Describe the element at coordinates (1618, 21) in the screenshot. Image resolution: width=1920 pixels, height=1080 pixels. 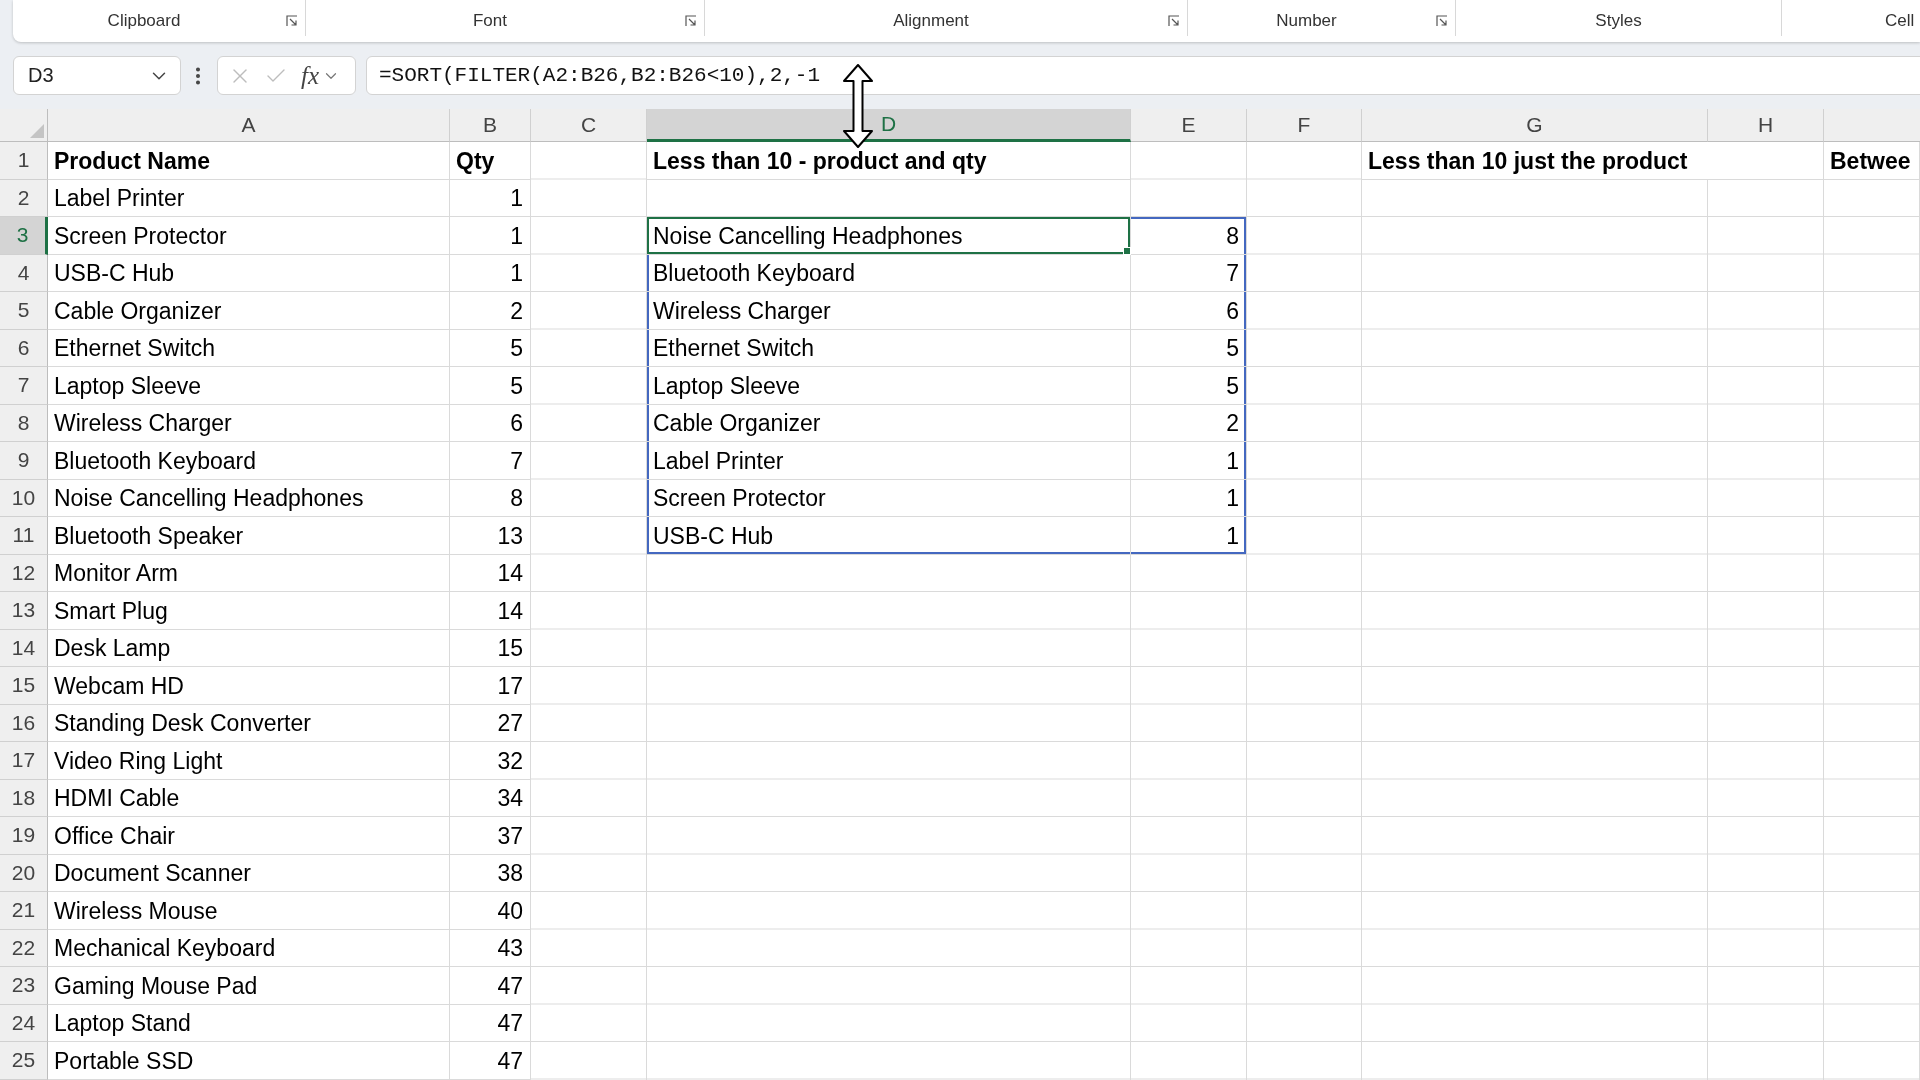
I see `ribbon-group-label: Styles` at that location.